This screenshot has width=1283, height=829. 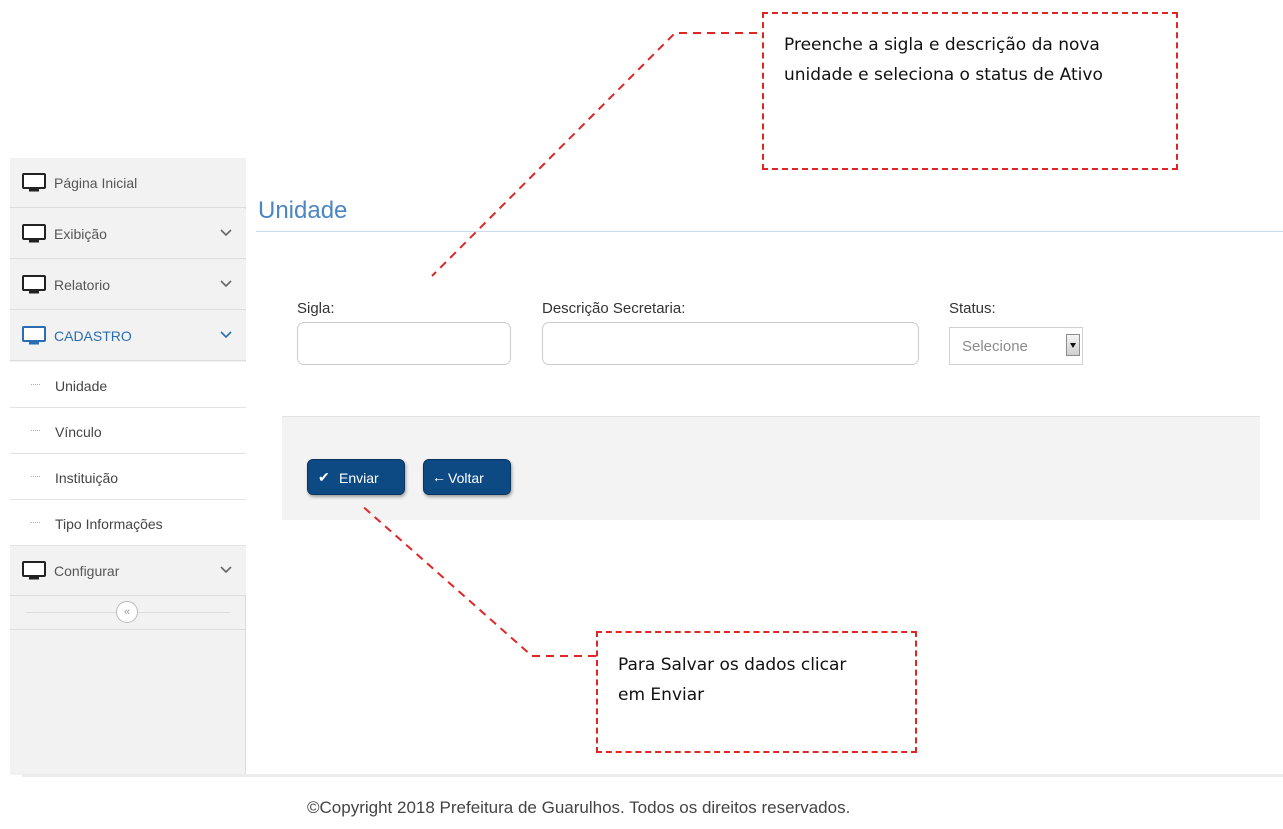 I want to click on sidebar-subitem-instituicao: Instituição, so click(x=128, y=477).